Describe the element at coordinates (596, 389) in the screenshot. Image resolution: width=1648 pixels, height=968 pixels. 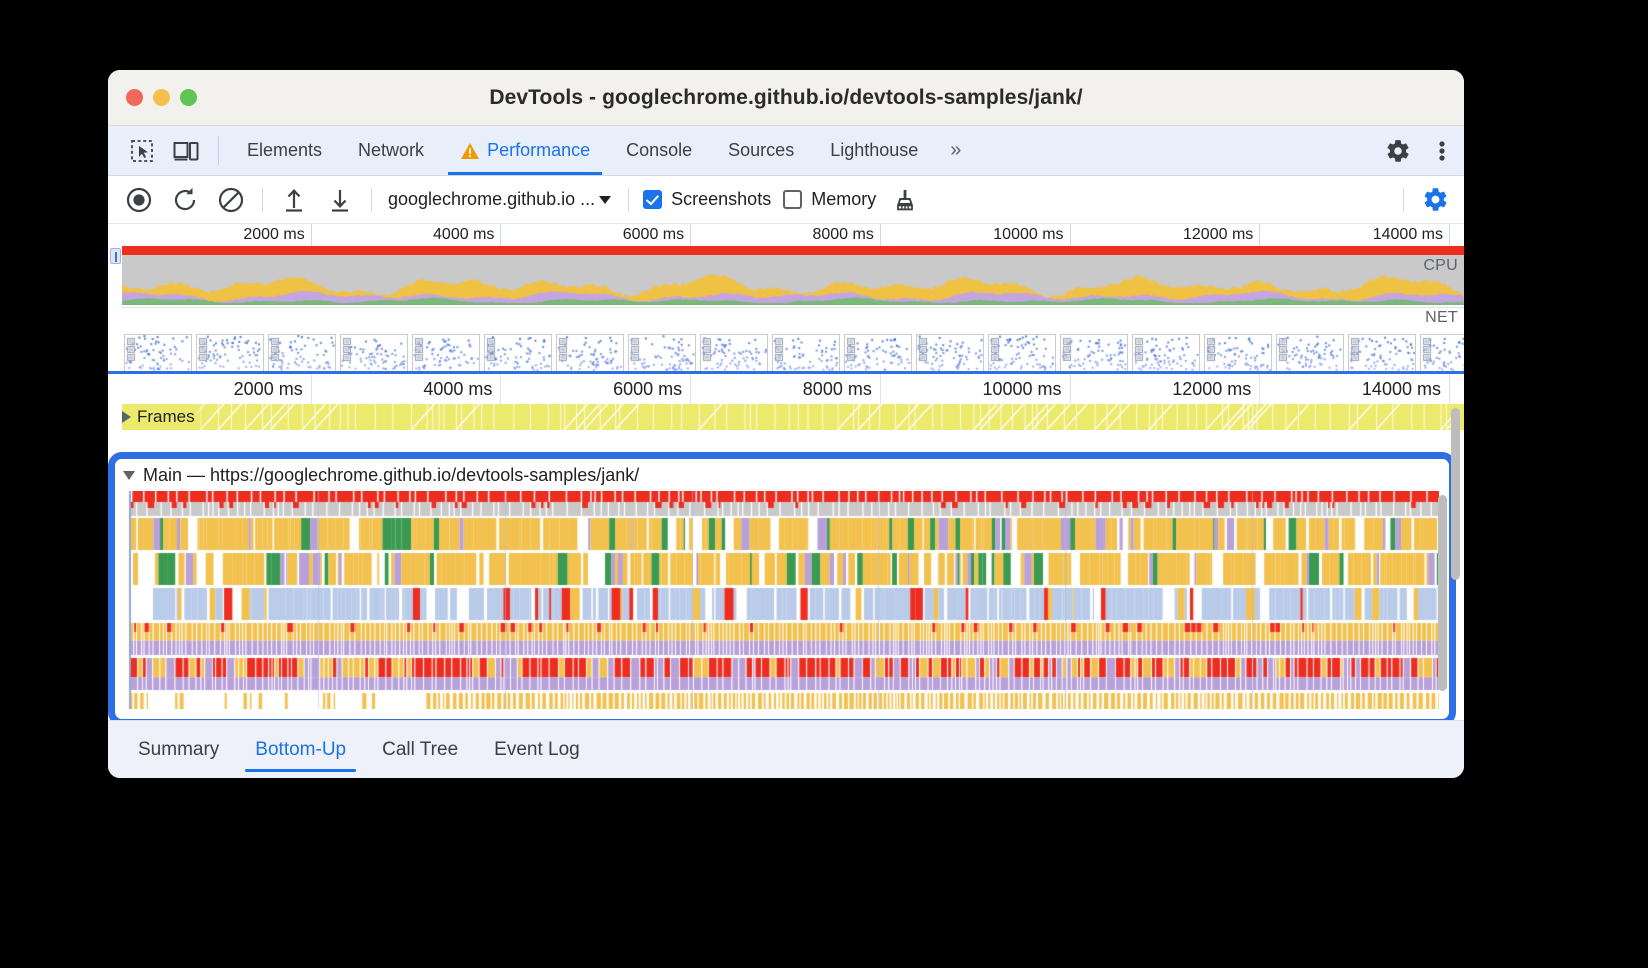
I see `timeline-tick-2: 6000 ms` at that location.